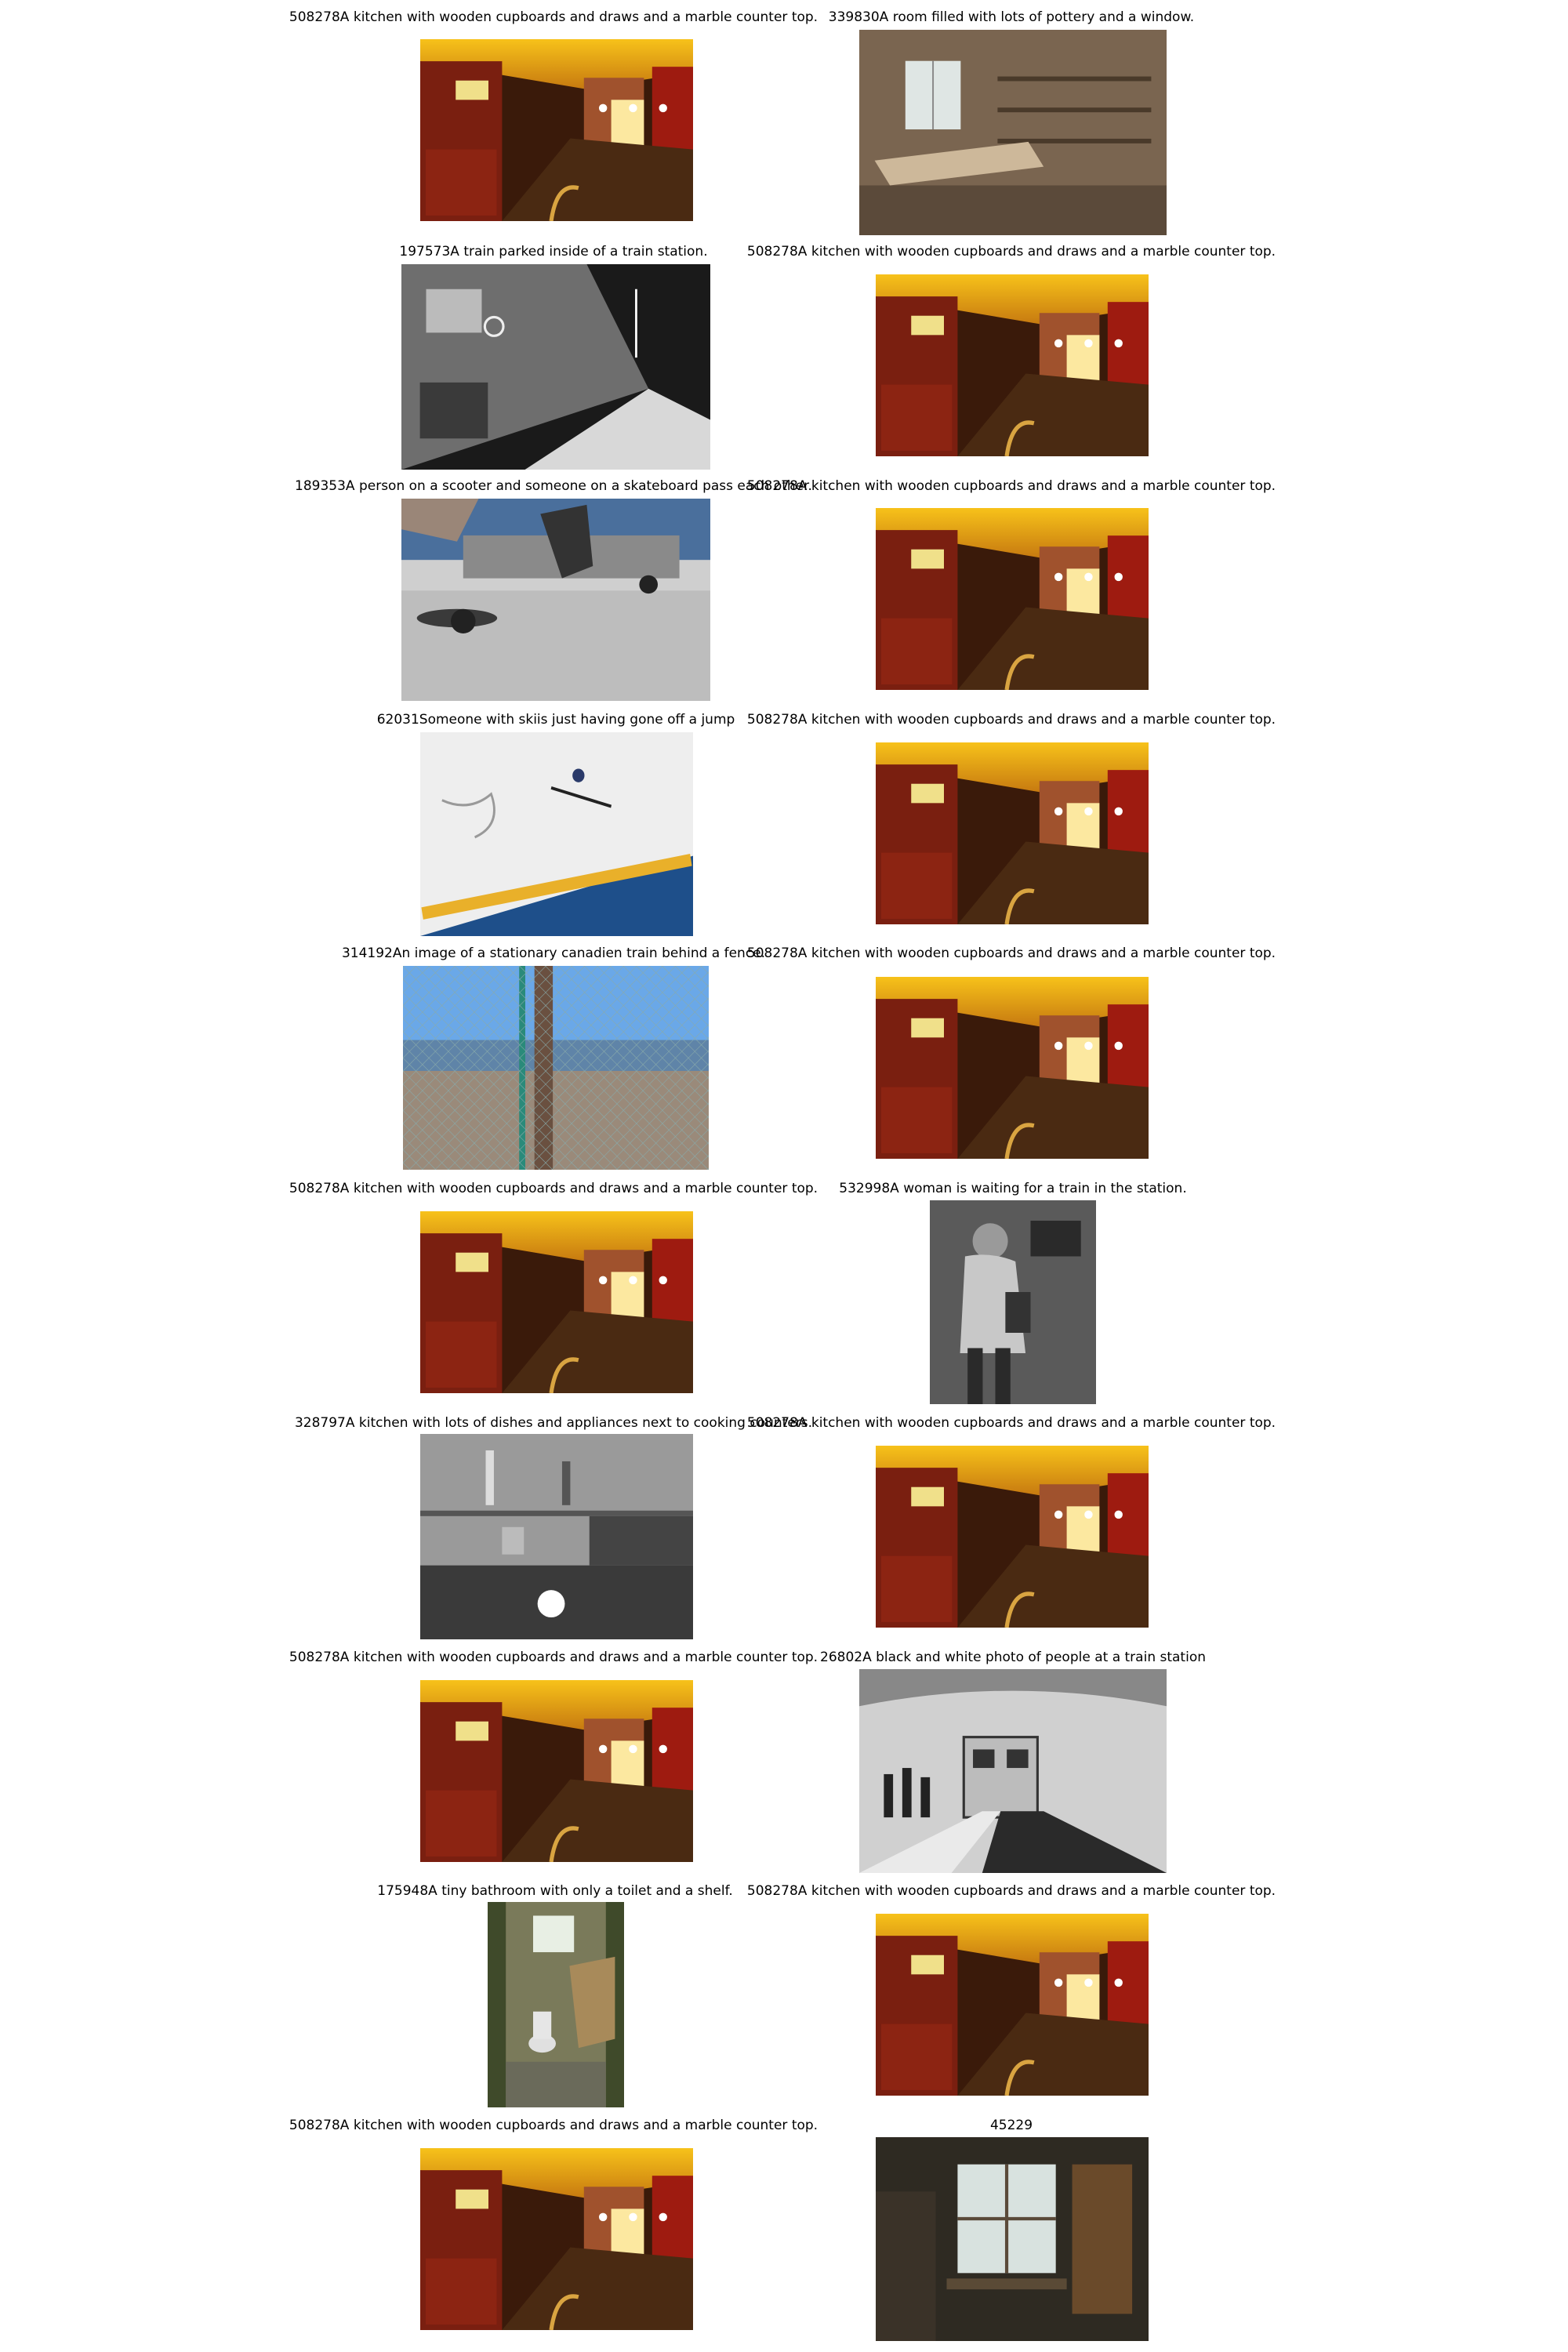 The height and width of the screenshot is (2352, 1568). Describe the element at coordinates (556, 834) in the screenshot. I see `photo-ski-jump` at that location.